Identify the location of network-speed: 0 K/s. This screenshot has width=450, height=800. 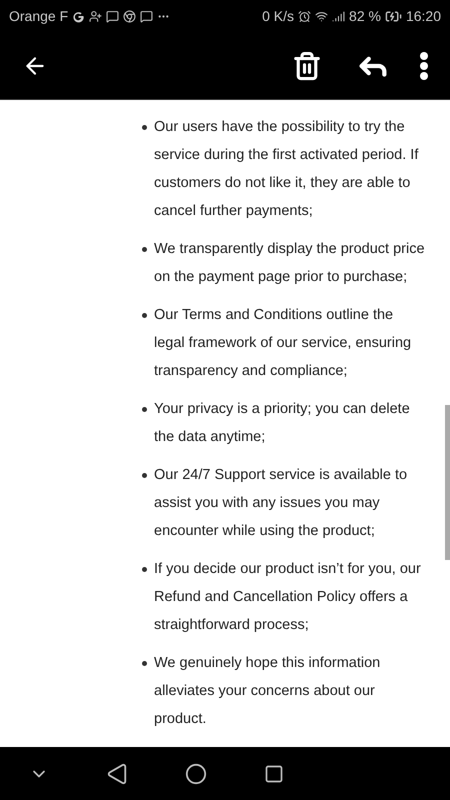
(278, 16).